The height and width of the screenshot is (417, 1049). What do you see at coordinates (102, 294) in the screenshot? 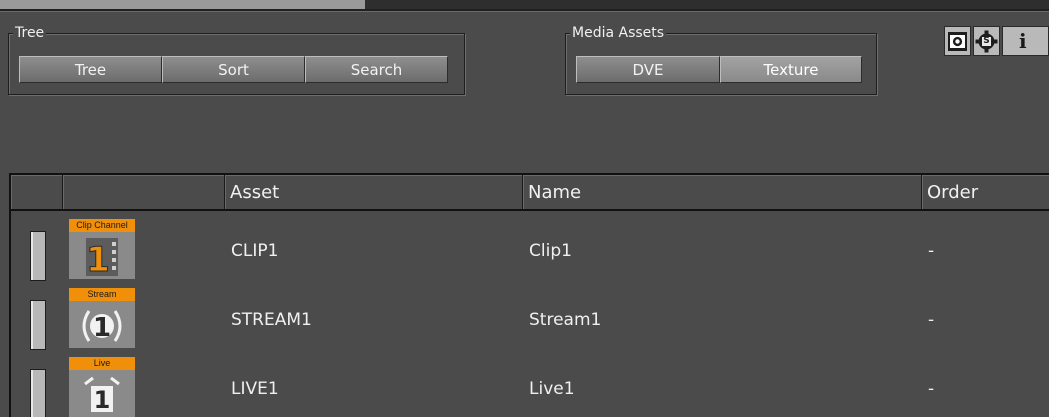
I see `thumb-tag: Stream` at bounding box center [102, 294].